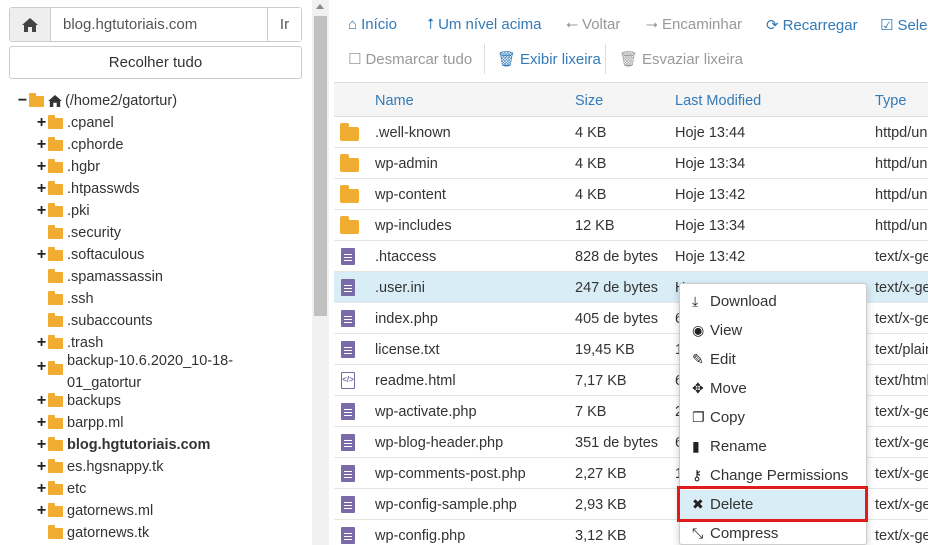 This screenshot has width=928, height=545. I want to click on tree-item: + backups, so click(78, 401).